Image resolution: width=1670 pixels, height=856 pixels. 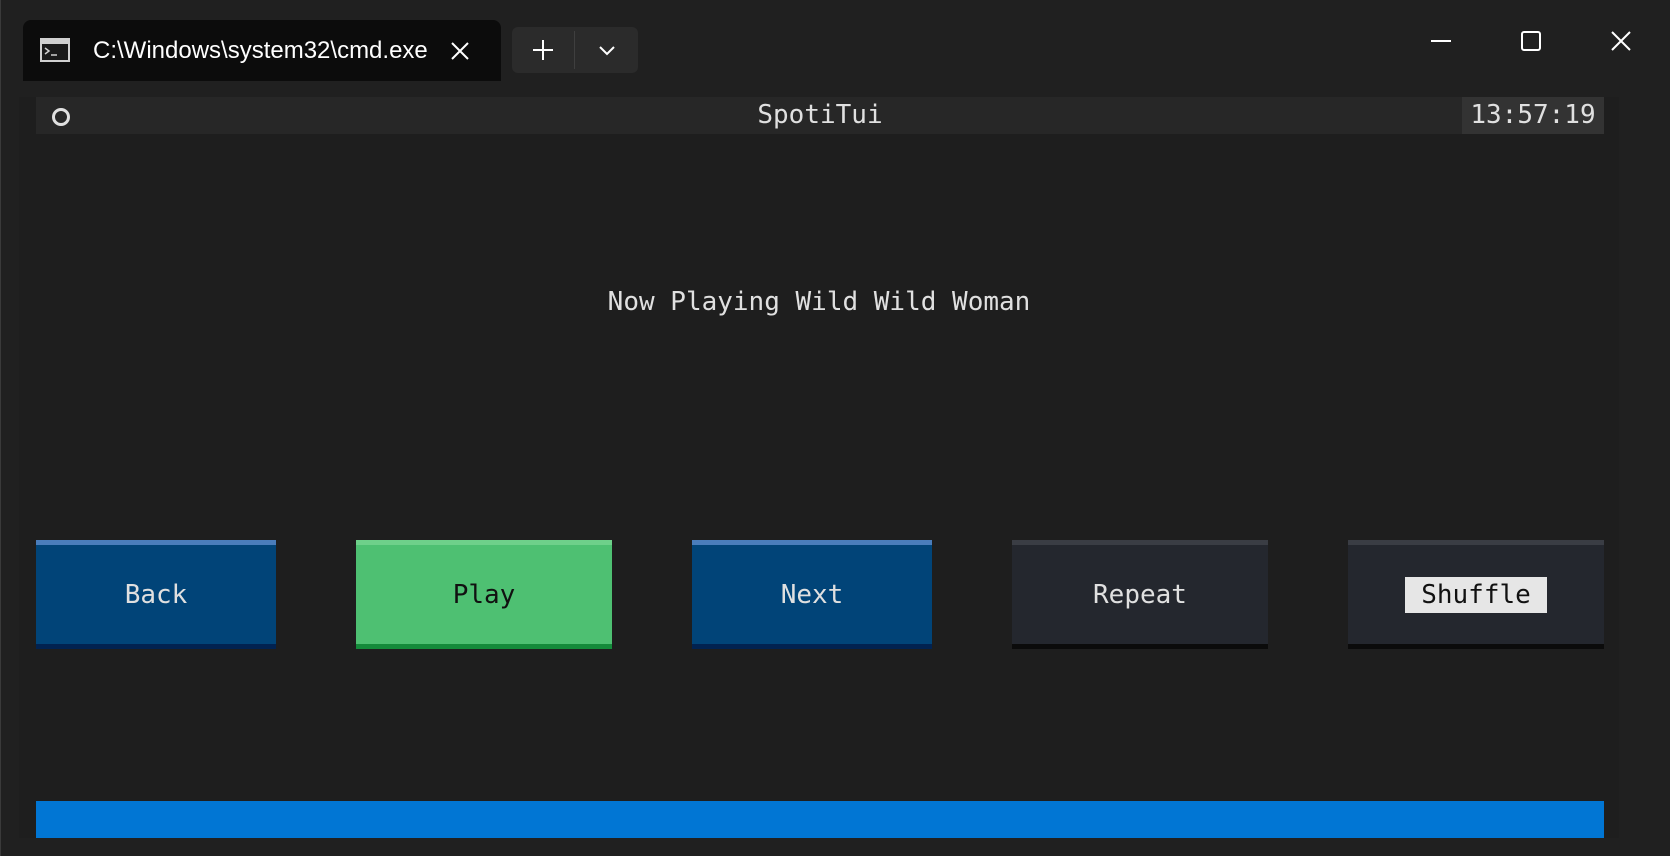 What do you see at coordinates (1533, 115) in the screenshot?
I see `clock: 13:57:19` at bounding box center [1533, 115].